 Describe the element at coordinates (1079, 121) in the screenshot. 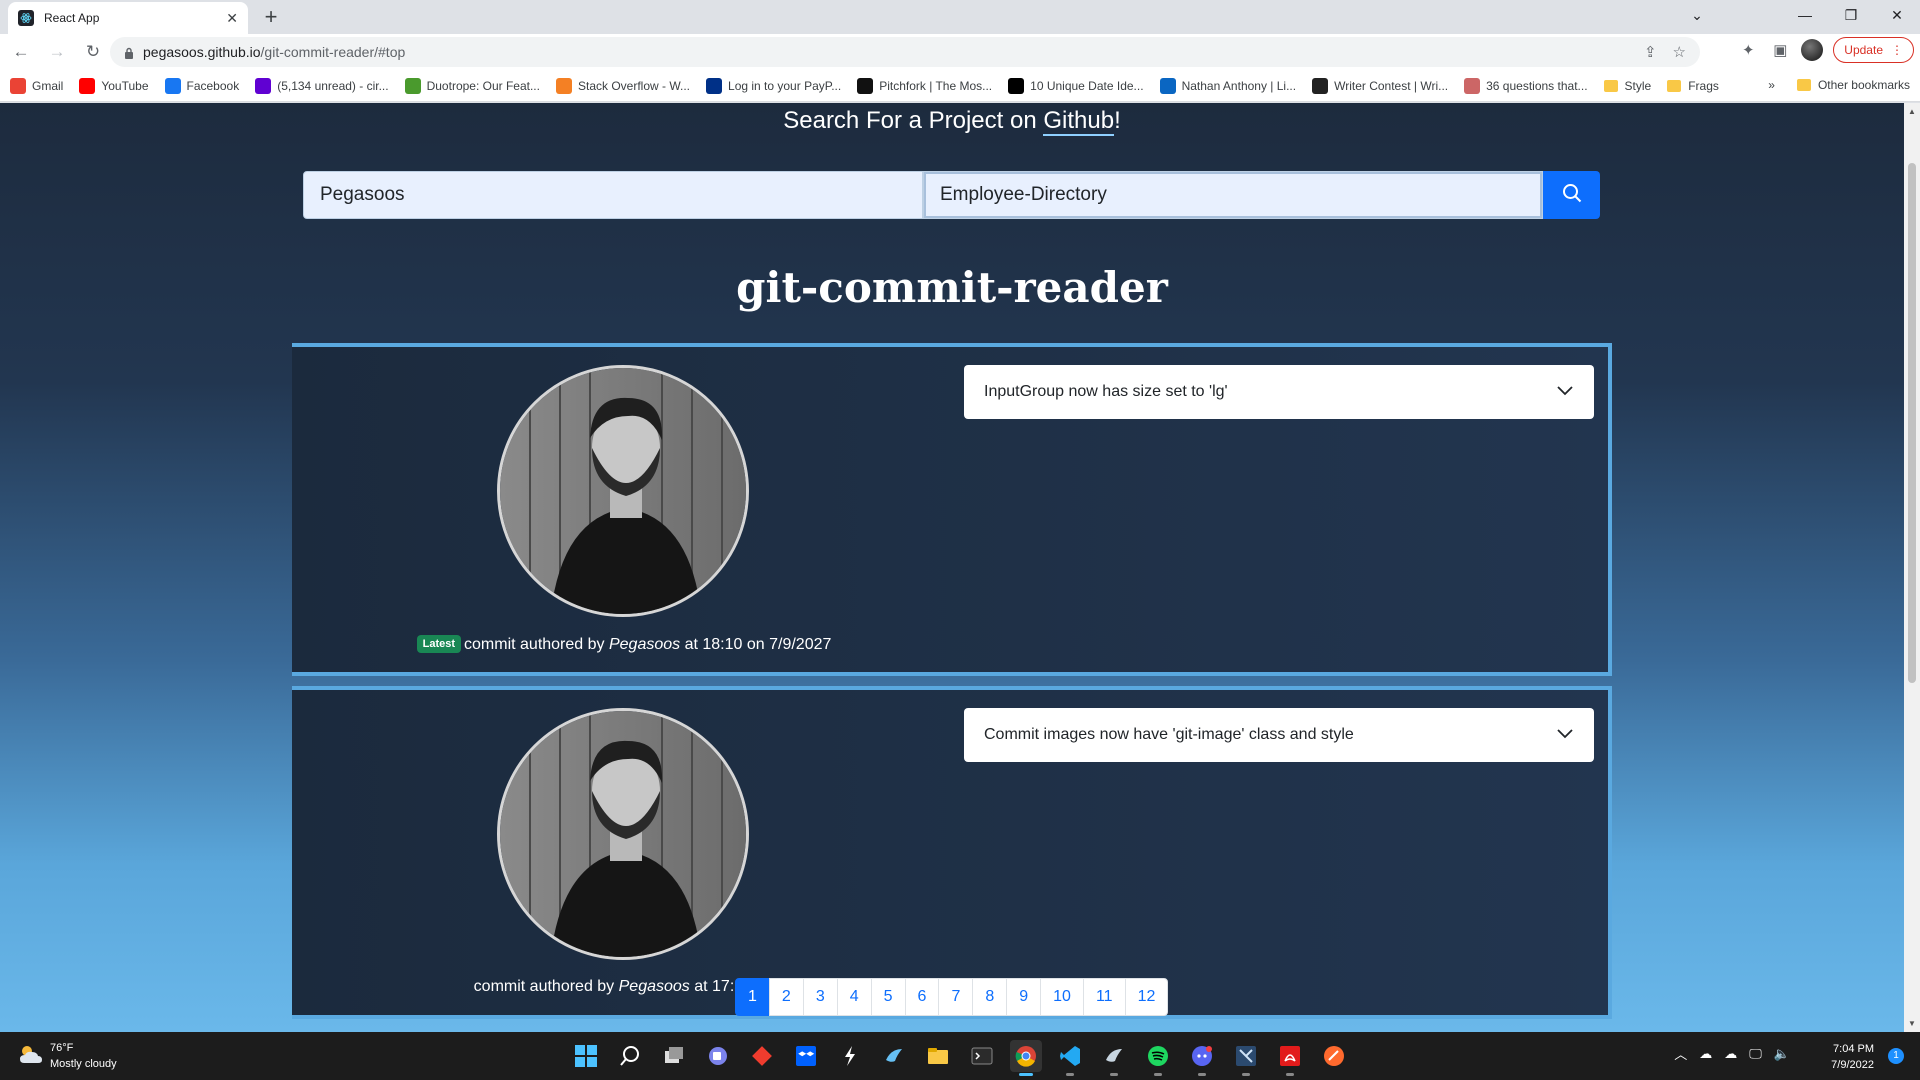

I see `github-link: Github` at that location.